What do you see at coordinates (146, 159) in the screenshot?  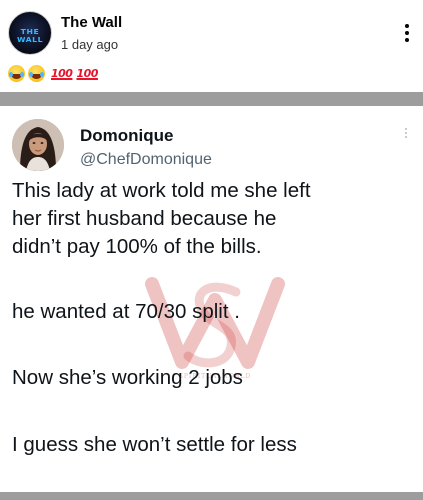 I see `tweet-author-handle: @ChefDomonique` at bounding box center [146, 159].